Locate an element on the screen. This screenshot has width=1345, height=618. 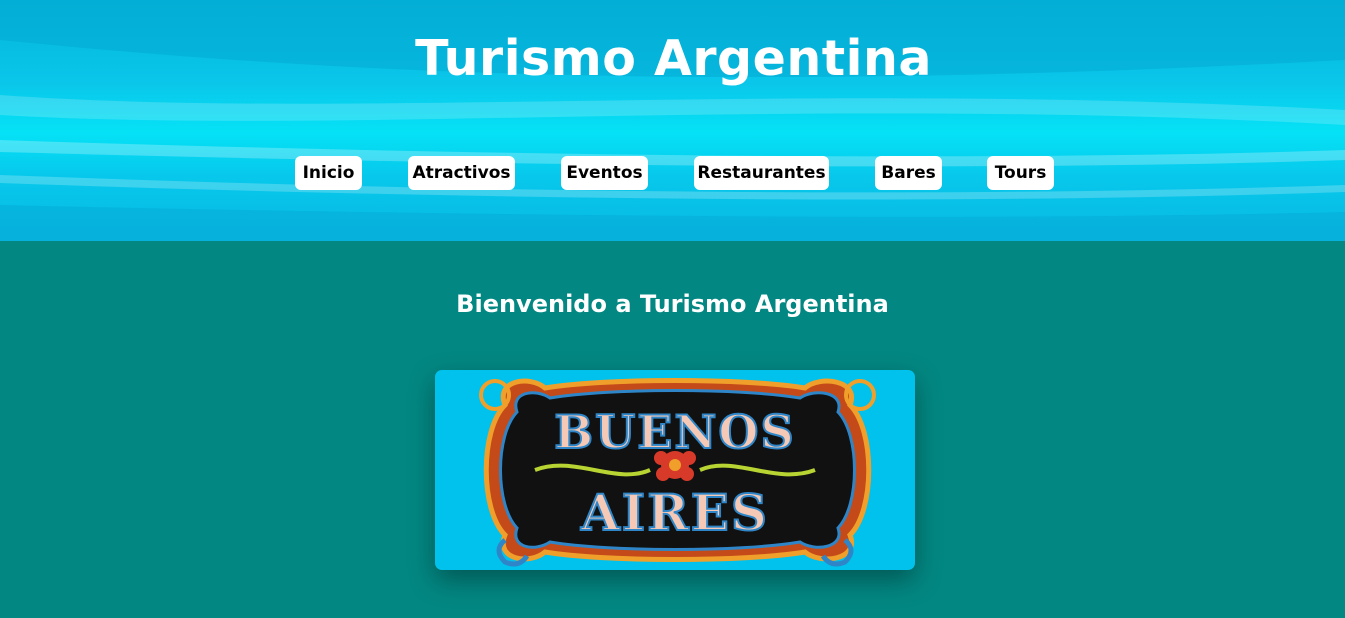
nav-item-inicio: Inicio is located at coordinates (328, 173).